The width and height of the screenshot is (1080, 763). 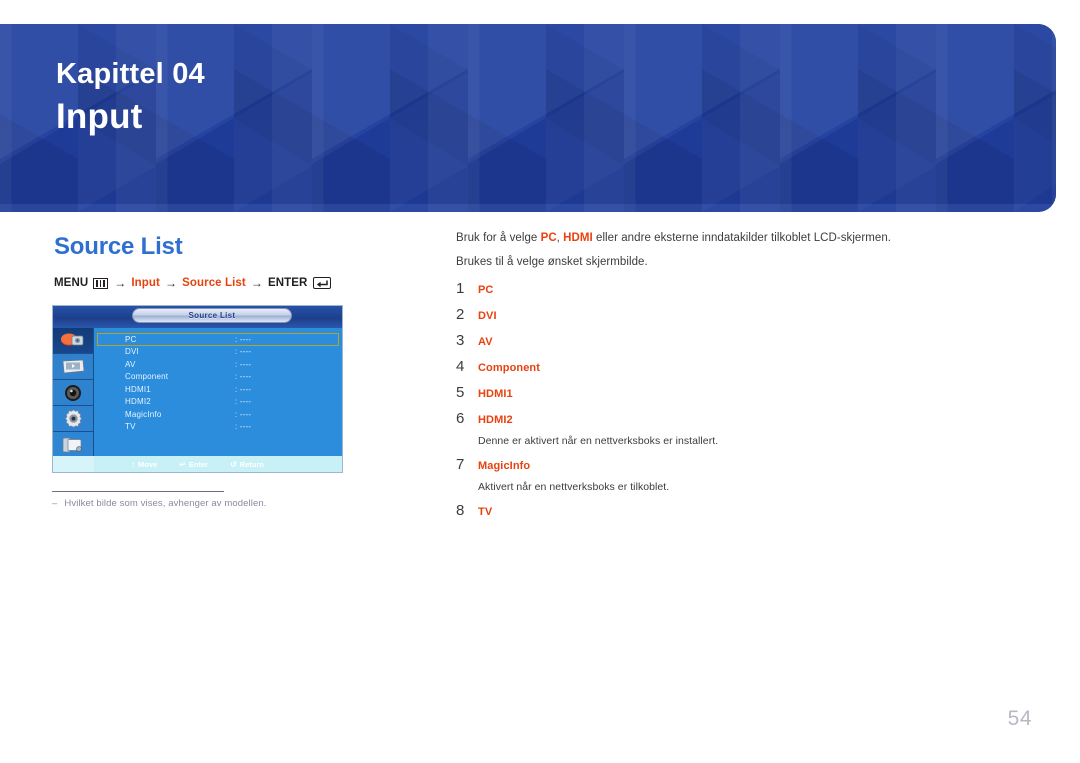 What do you see at coordinates (485, 342) in the screenshot?
I see `list-item-term: AV` at bounding box center [485, 342].